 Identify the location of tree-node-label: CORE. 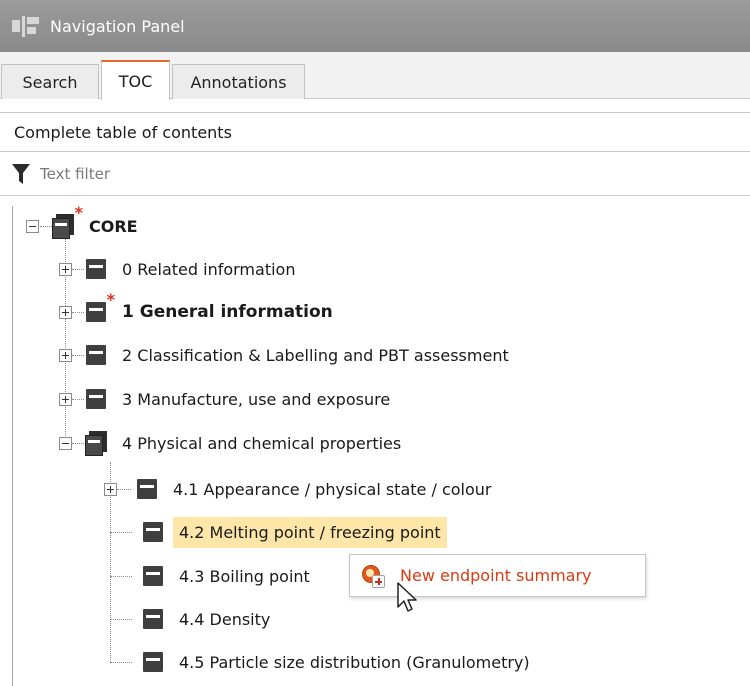
(113, 226).